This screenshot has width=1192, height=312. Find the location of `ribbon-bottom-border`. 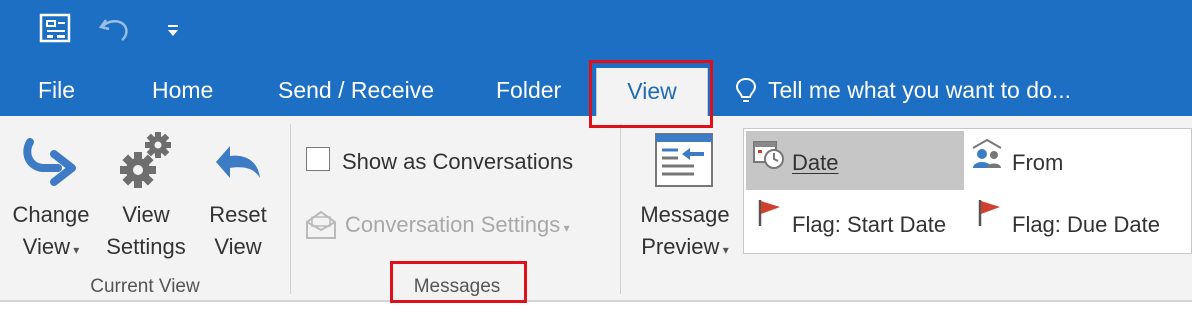

ribbon-bottom-border is located at coordinates (596, 301).